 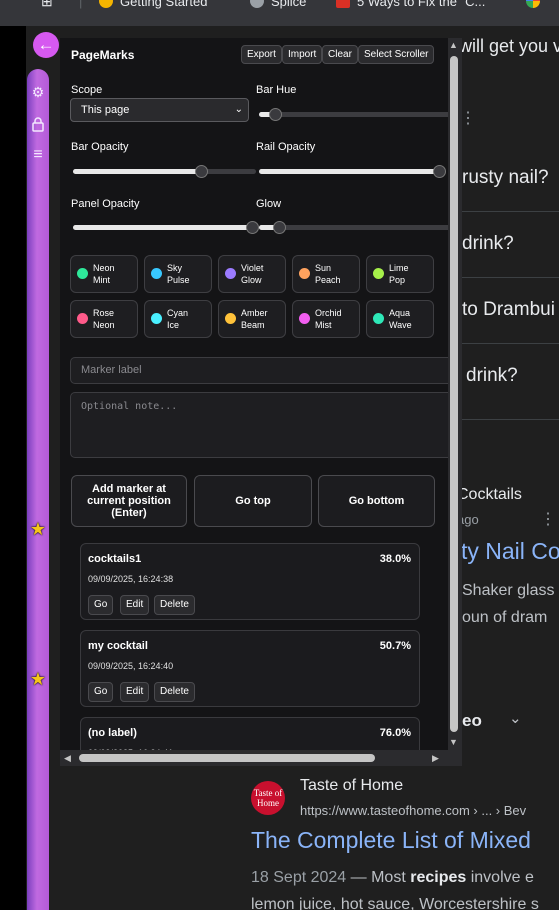 I want to click on import-button: Import, so click(x=302, y=54).